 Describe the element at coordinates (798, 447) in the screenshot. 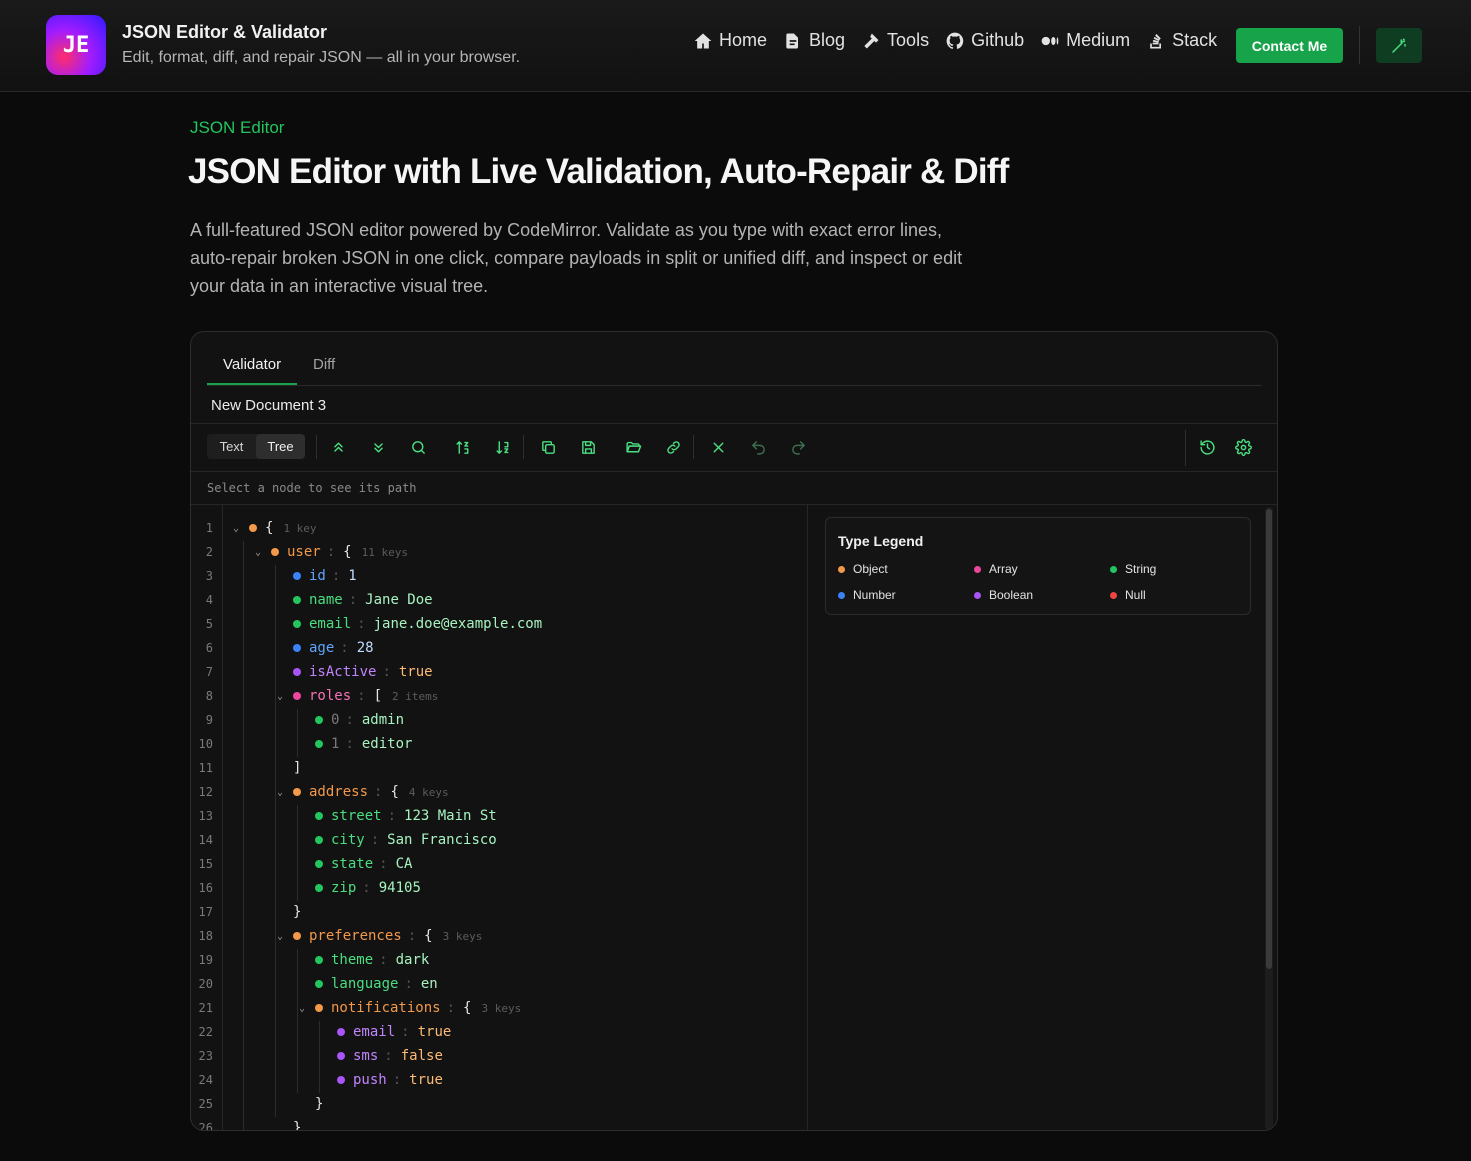

I see `redo-button` at that location.